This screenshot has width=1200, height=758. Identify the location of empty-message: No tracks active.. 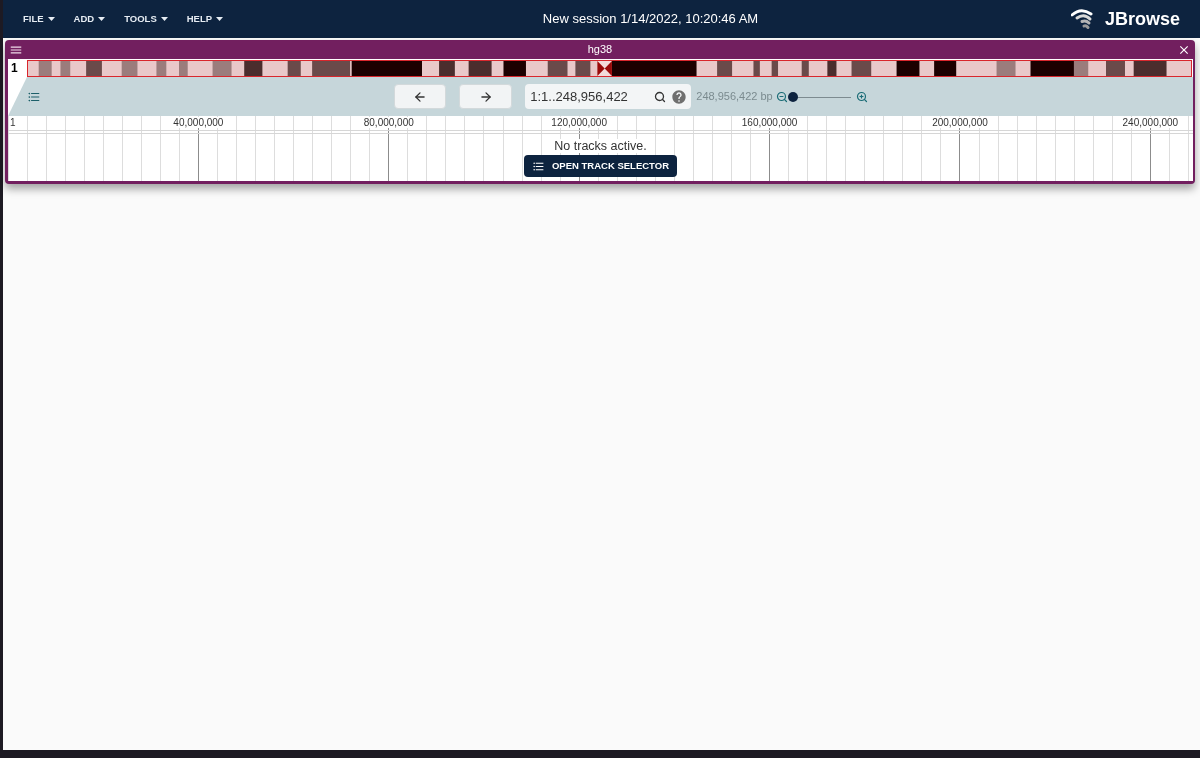
(600, 146).